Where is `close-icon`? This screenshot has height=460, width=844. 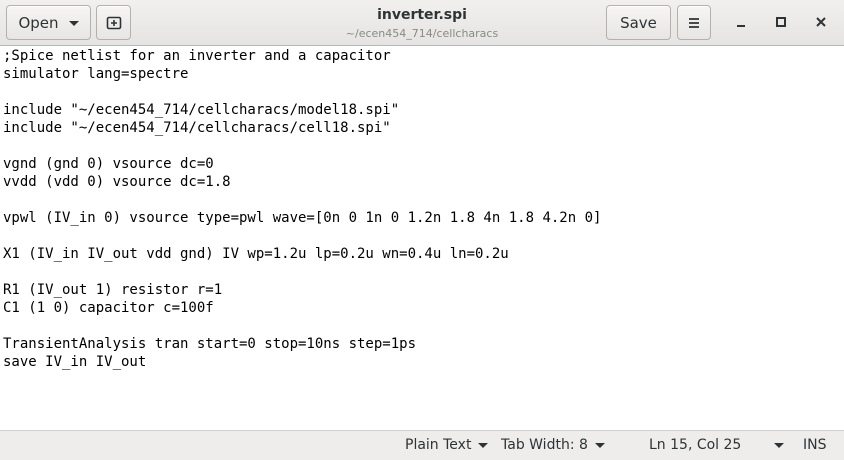 close-icon is located at coordinates (821, 22).